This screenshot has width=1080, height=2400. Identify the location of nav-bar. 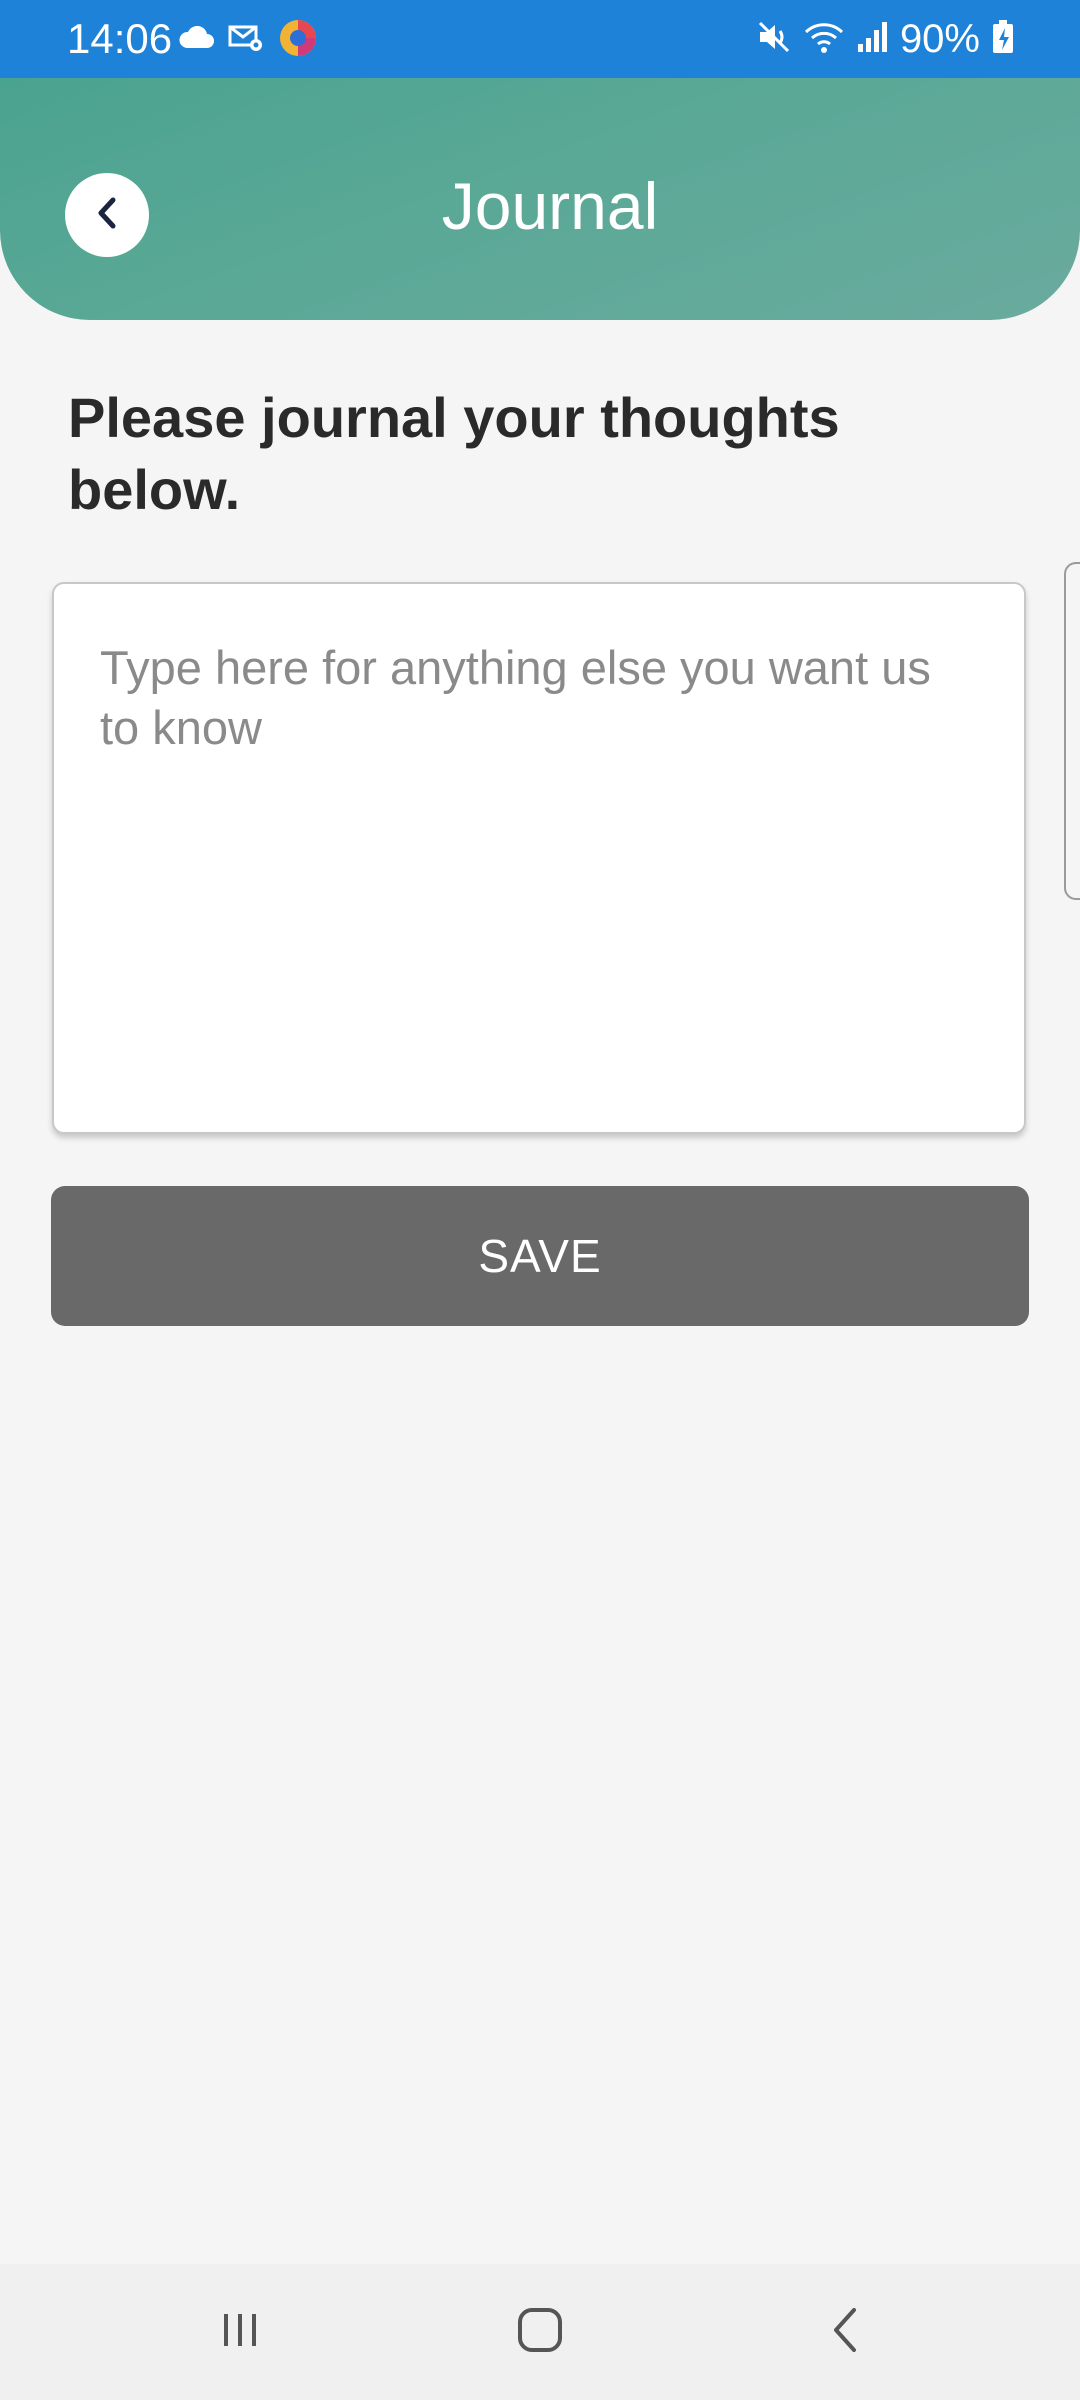
(540, 2332).